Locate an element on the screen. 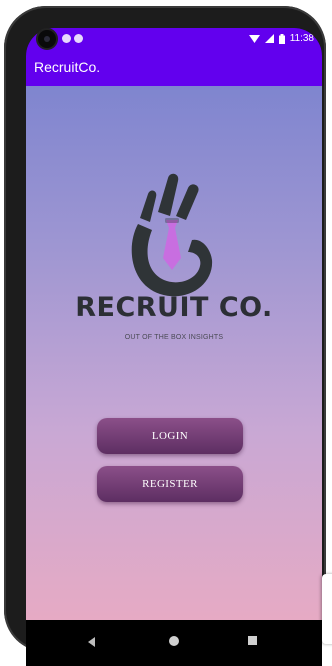  brand-name: RECRUIT CO. is located at coordinates (174, 307).